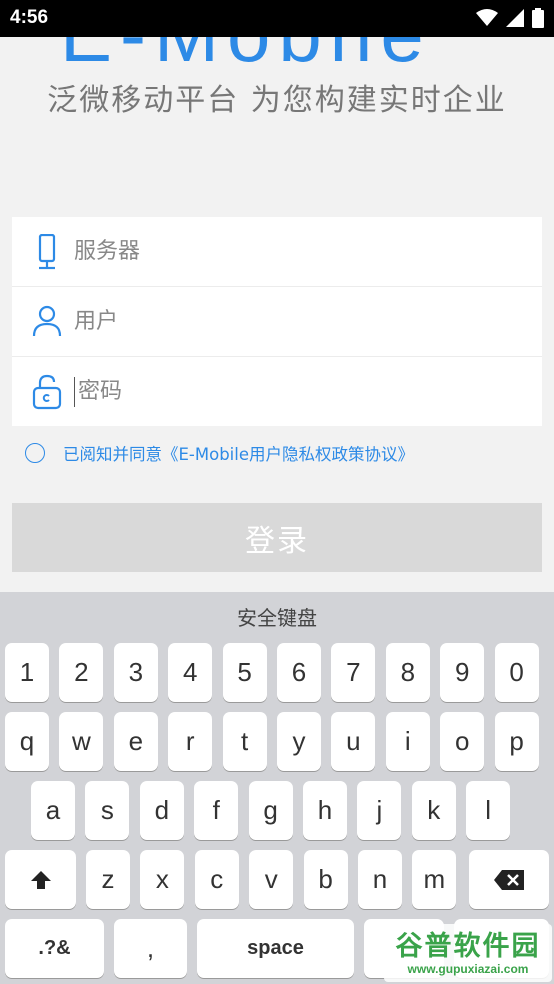 The height and width of the screenshot is (984, 554). What do you see at coordinates (277, 18) in the screenshot?
I see `status-bar: 4:56` at bounding box center [277, 18].